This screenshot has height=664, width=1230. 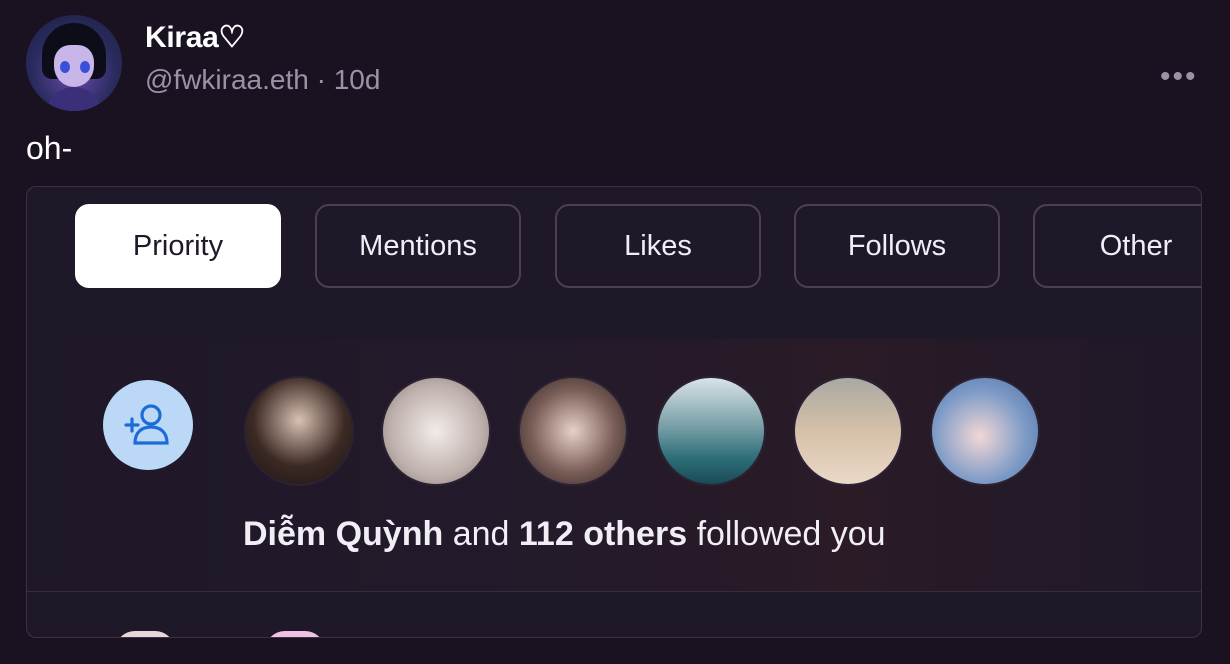 What do you see at coordinates (178, 246) in the screenshot?
I see `tab-priority: Priority` at bounding box center [178, 246].